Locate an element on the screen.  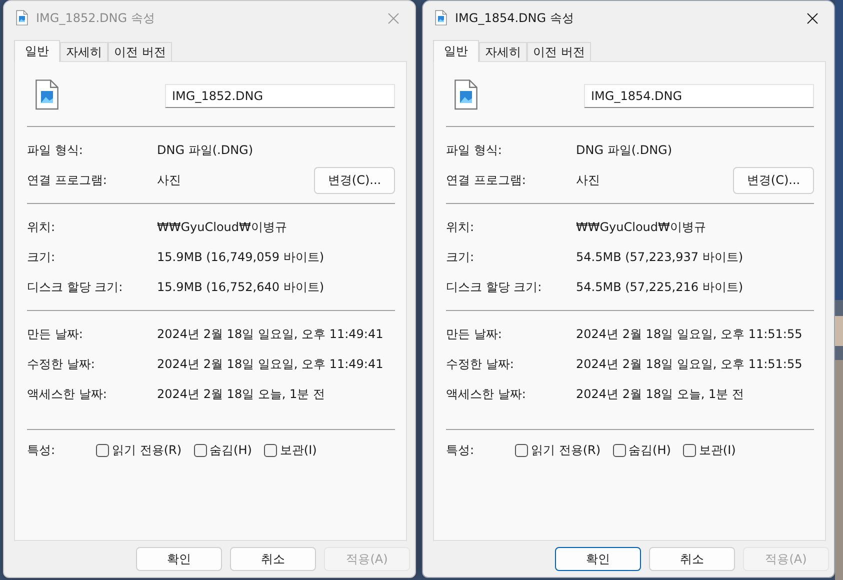
property-value: 15.9MB (16,752,640 바이트) is located at coordinates (241, 287).